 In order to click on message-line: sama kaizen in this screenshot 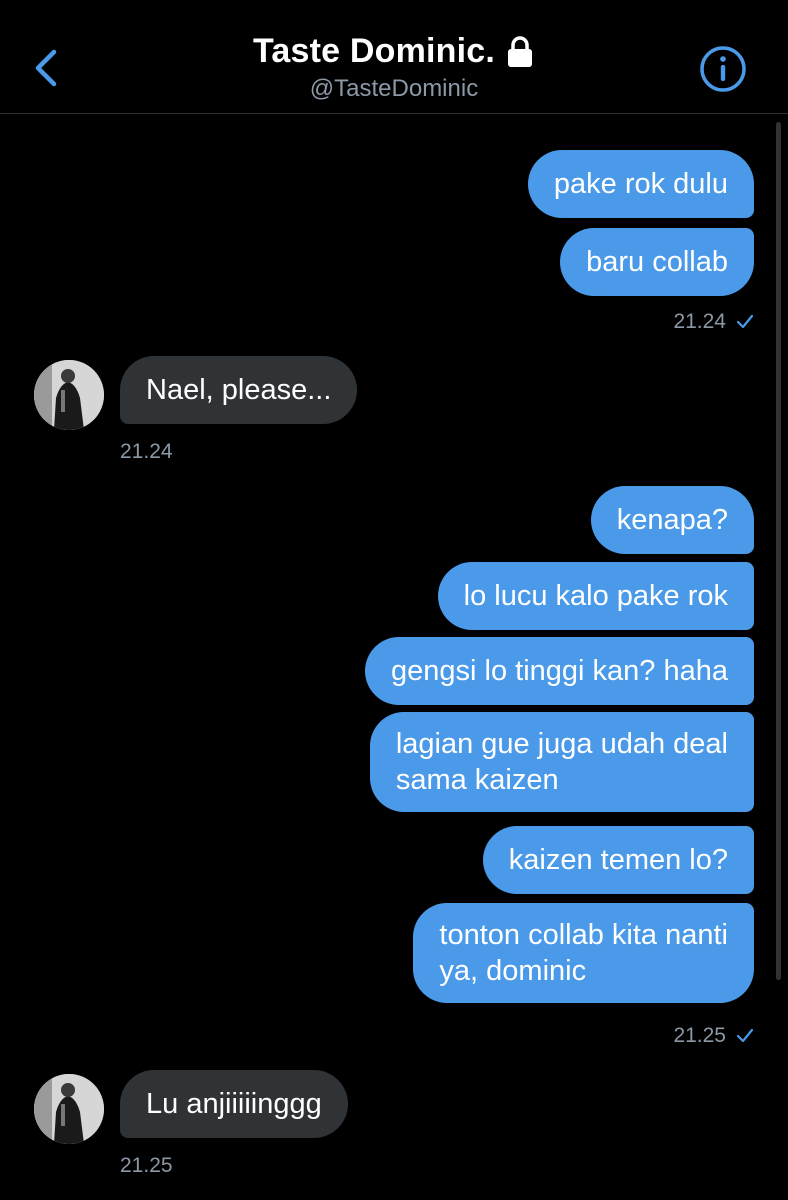, I will do `click(477, 780)`.